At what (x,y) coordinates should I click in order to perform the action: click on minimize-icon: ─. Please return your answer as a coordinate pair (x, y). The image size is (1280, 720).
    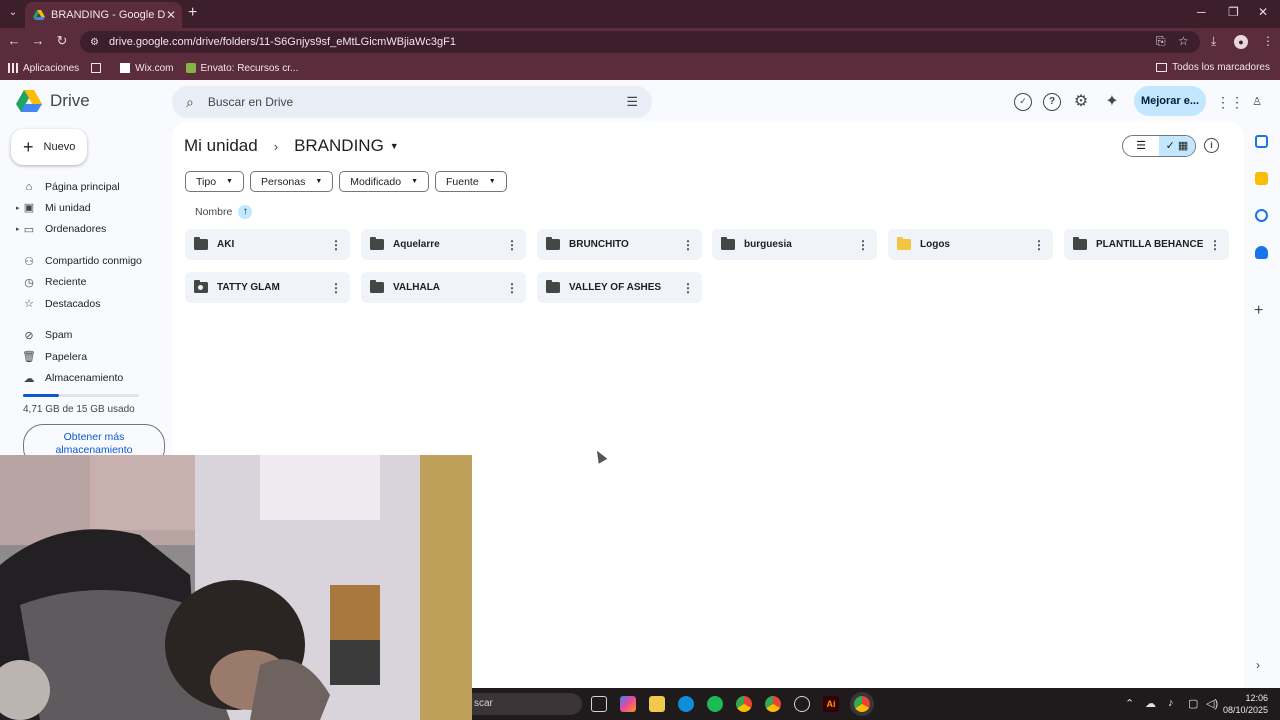
    Looking at the image, I should click on (1201, 12).